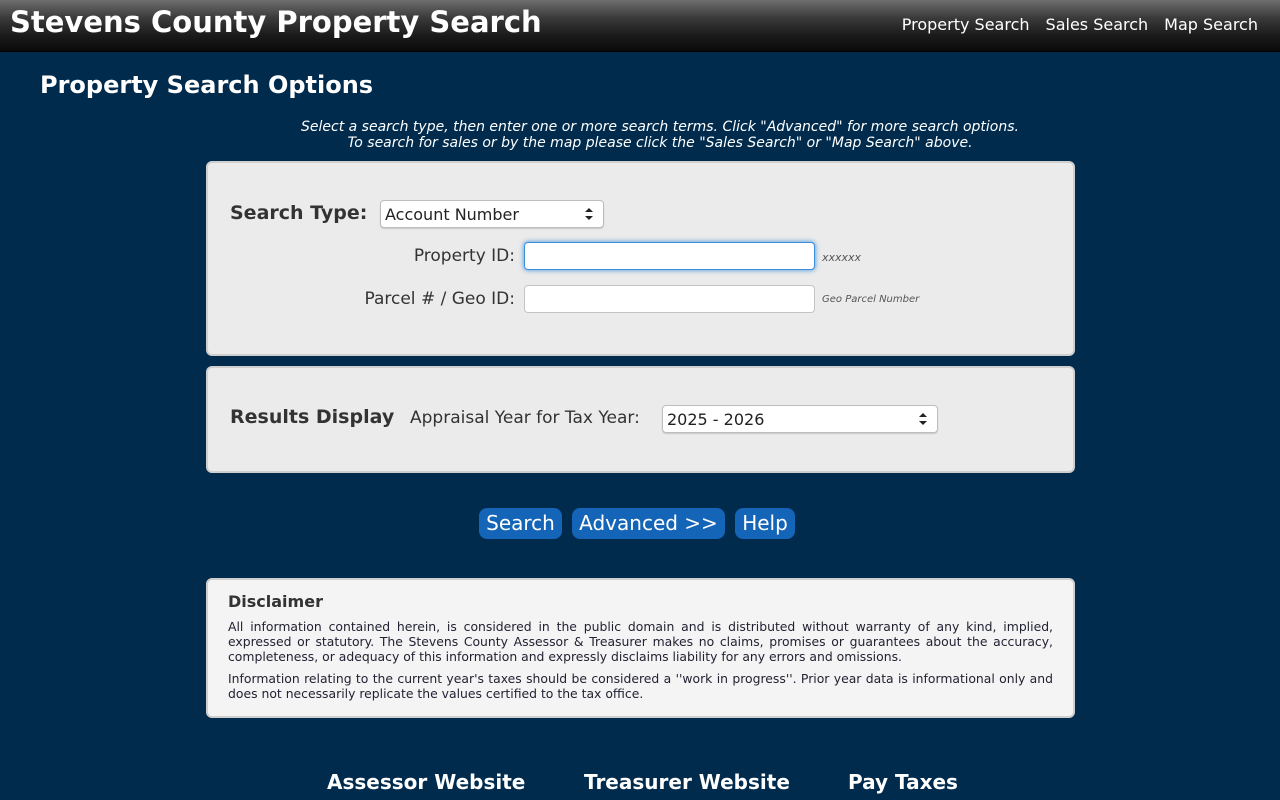  Describe the element at coordinates (800, 419) in the screenshot. I see `appraisal-year-select: 2025 - 2026` at that location.